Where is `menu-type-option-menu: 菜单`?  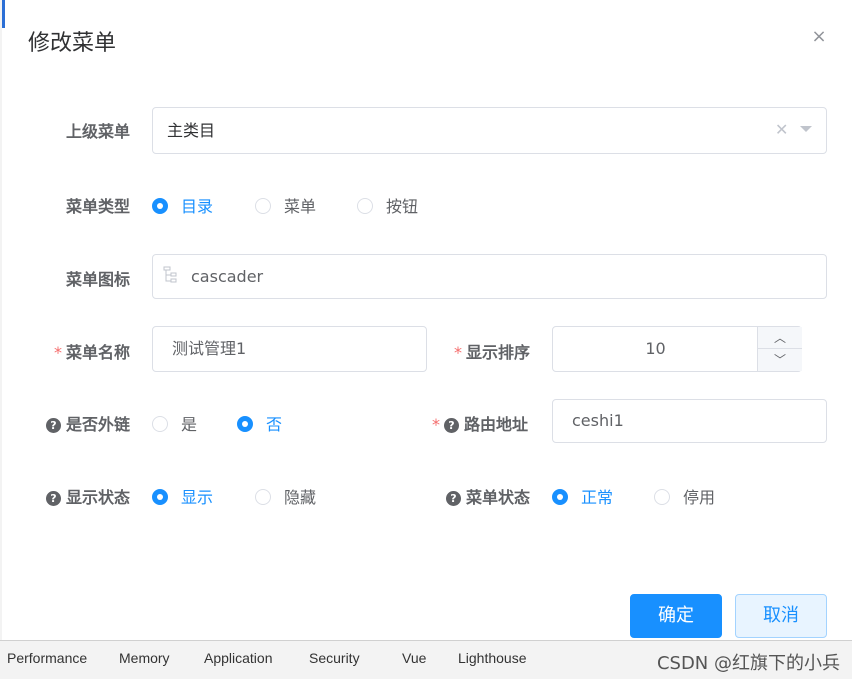 menu-type-option-menu: 菜单 is located at coordinates (285, 205).